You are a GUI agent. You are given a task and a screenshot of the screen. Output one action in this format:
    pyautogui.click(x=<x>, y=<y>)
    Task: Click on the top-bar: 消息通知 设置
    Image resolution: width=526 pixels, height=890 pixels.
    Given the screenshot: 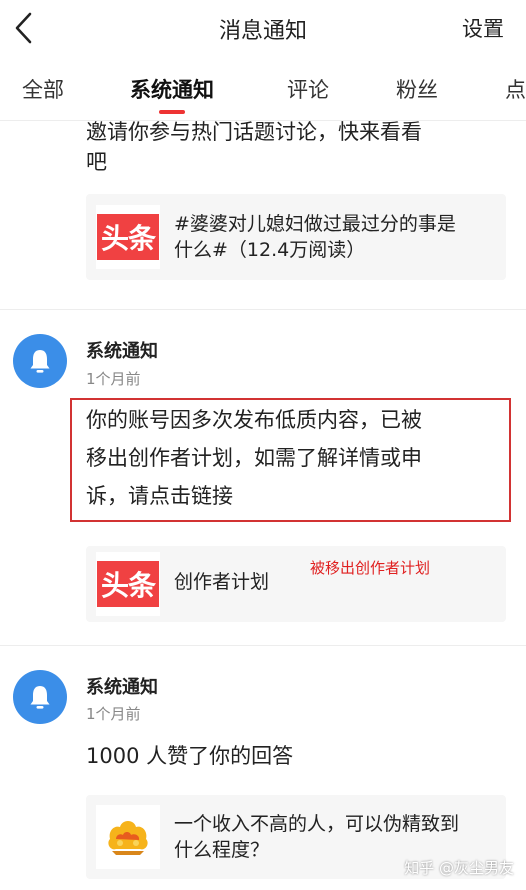 What is the action you would take?
    pyautogui.click(x=263, y=29)
    